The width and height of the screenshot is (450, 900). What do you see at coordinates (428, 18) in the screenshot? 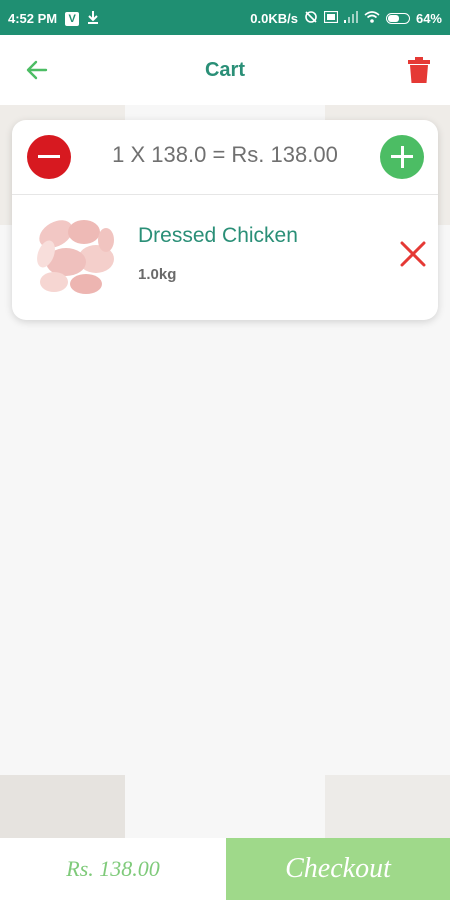
I see `battery-percent: 64%` at bounding box center [428, 18].